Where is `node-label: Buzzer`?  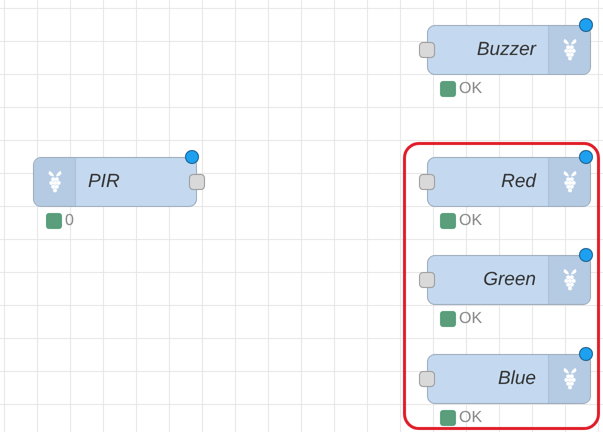
node-label: Buzzer is located at coordinates (507, 50).